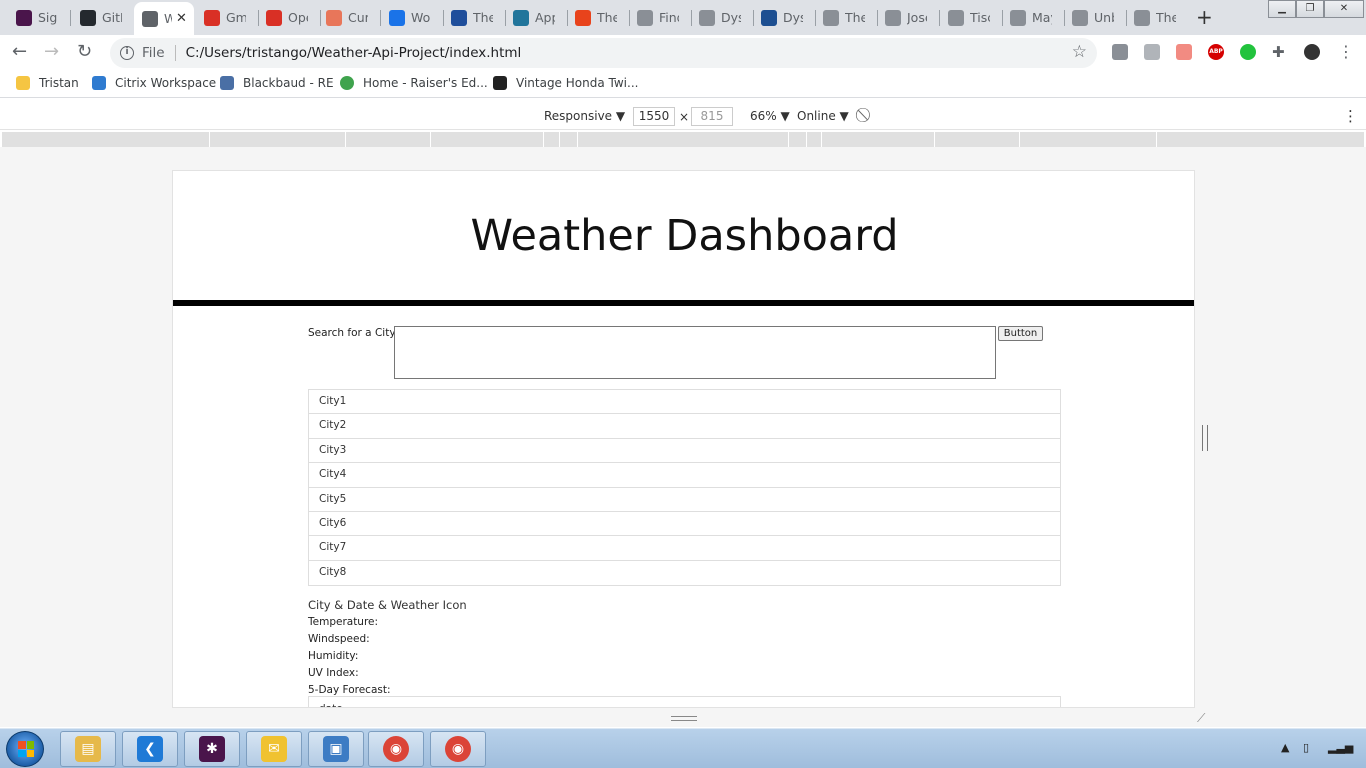 Image resolution: width=1366 pixels, height=768 pixels. I want to click on tab-title: Dysc, so click(793, 17).